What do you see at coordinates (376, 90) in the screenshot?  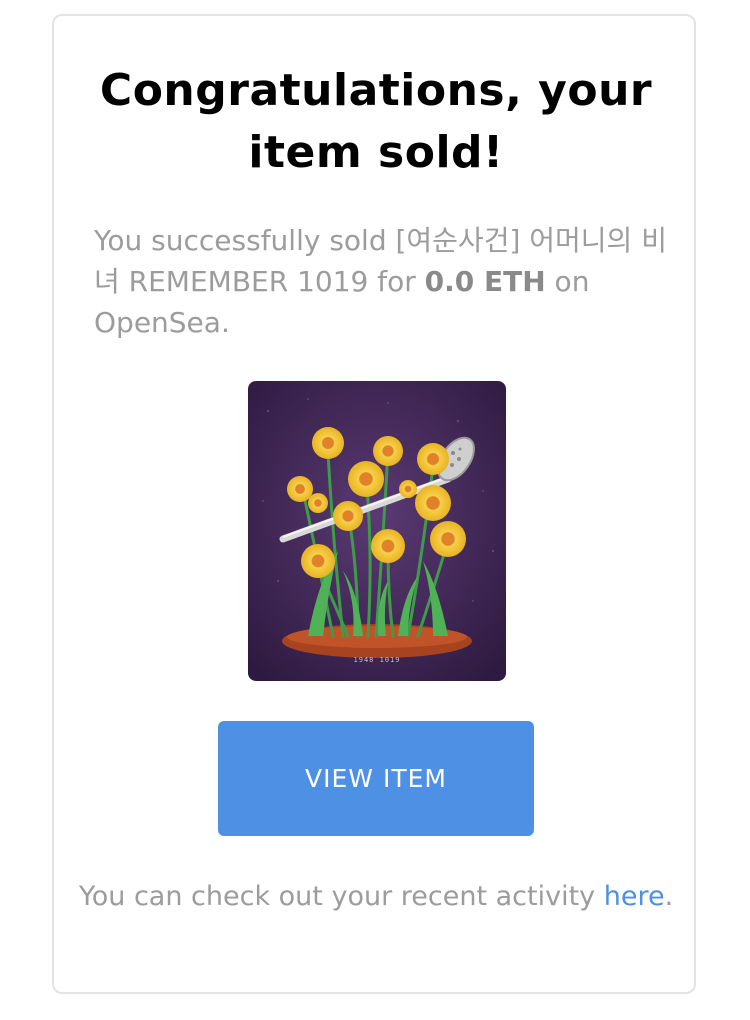 I see `title-line-1: Congratulations, your` at bounding box center [376, 90].